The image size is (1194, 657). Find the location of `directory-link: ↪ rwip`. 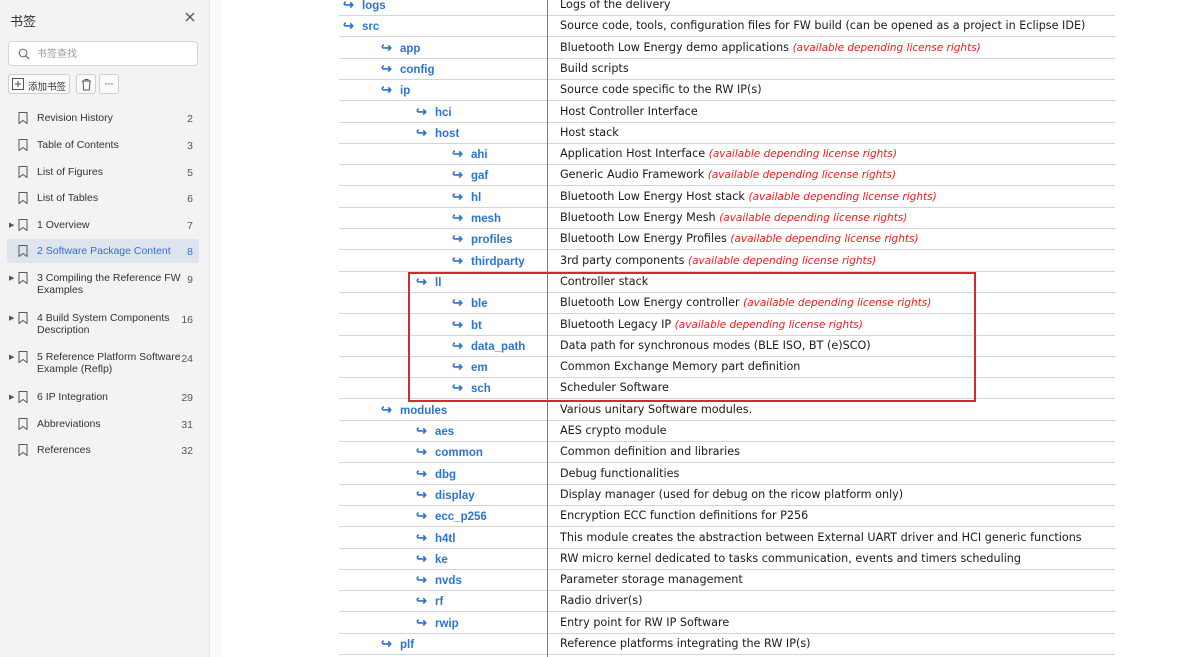

directory-link: ↪ rwip is located at coordinates (437, 623).